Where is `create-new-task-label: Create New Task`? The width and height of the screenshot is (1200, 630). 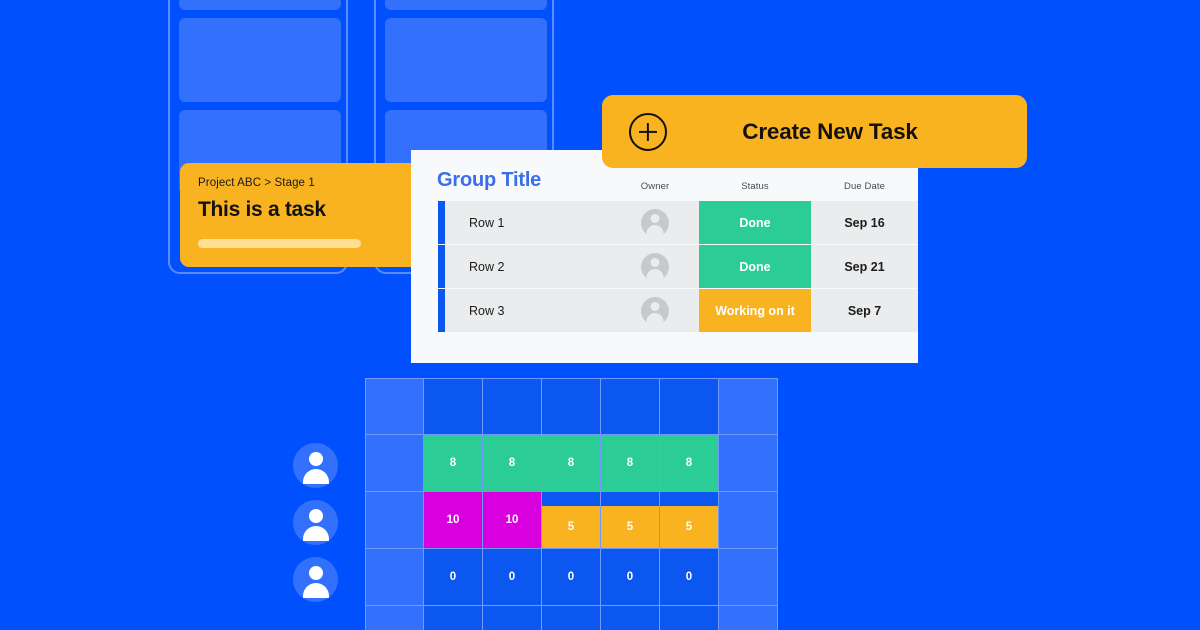 create-new-task-label: Create New Task is located at coordinates (830, 131).